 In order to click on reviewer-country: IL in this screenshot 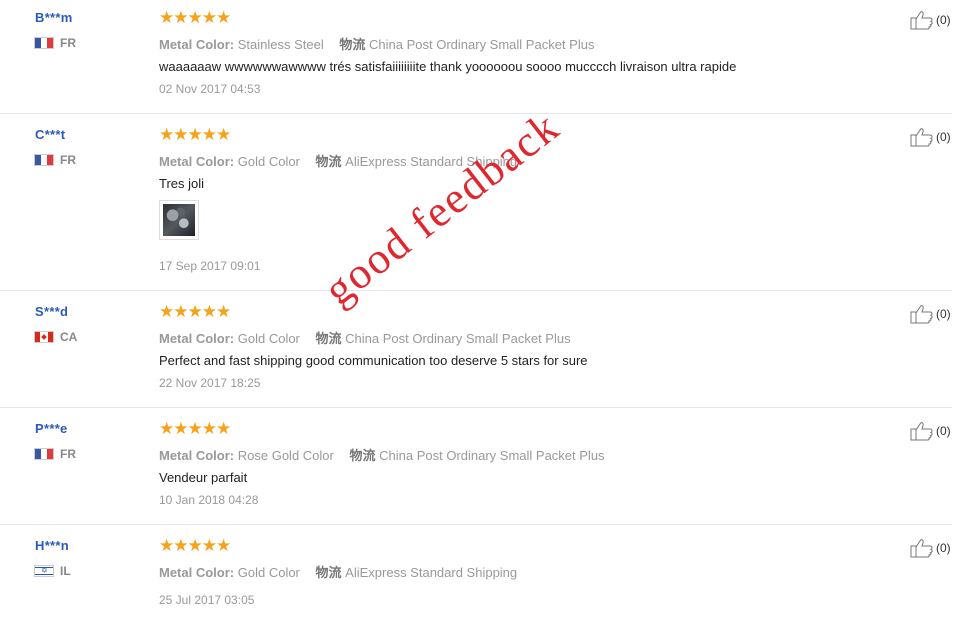, I will do `click(52, 571)`.